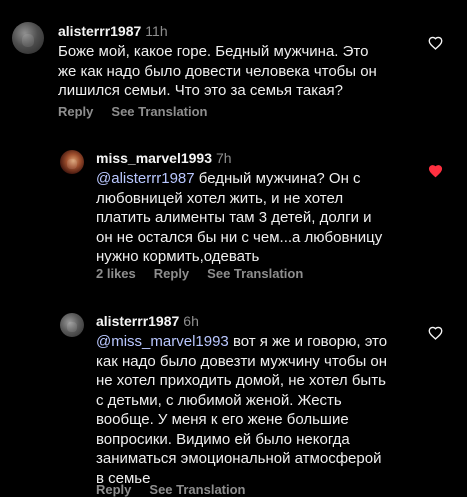 Image resolution: width=467 pixels, height=497 pixels. Describe the element at coordinates (191, 321) in the screenshot. I see `comment-time: 6h` at that location.